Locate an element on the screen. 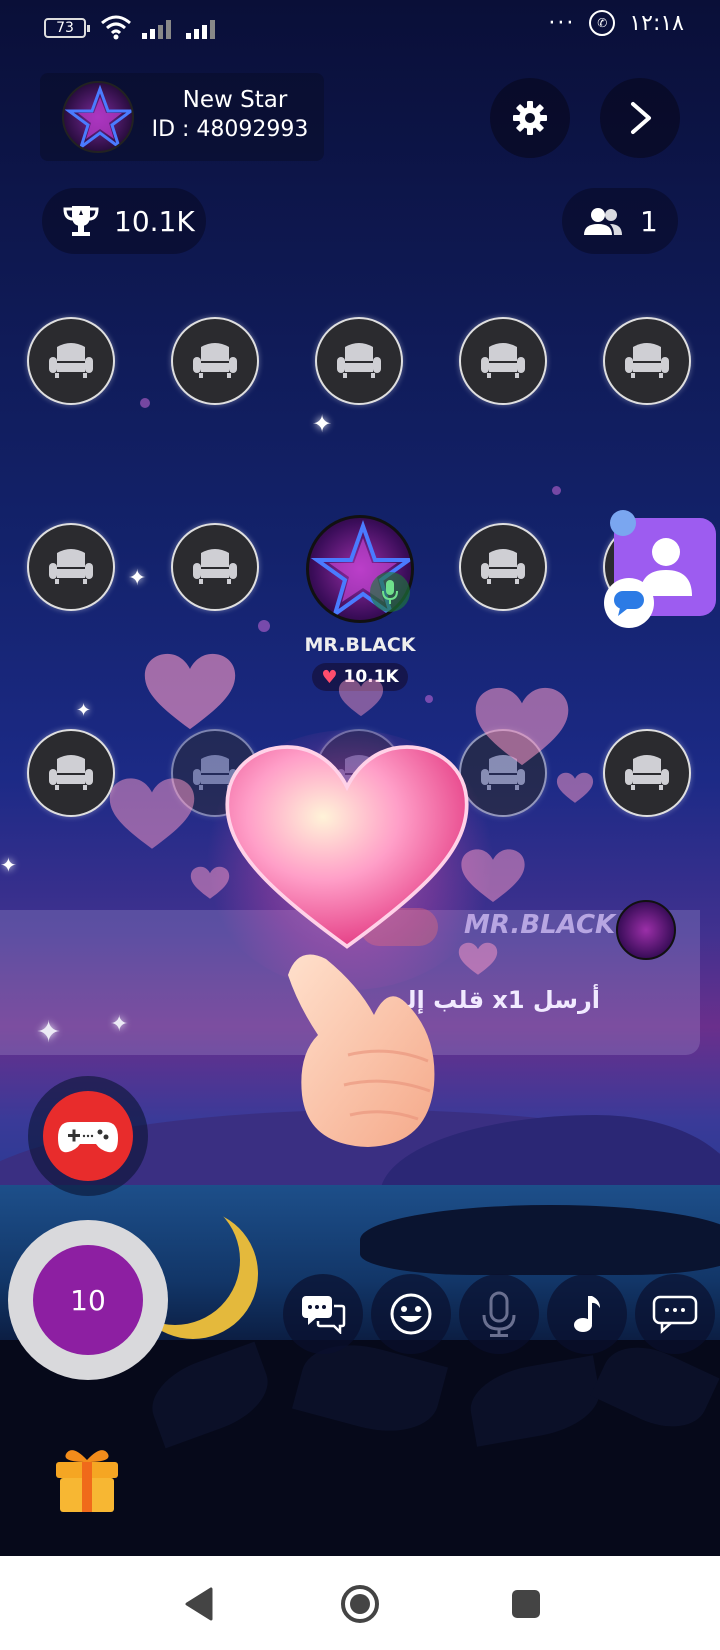 Image resolution: width=720 pixels, height=1650 pixels. combo-counter: 10 is located at coordinates (88, 1300).